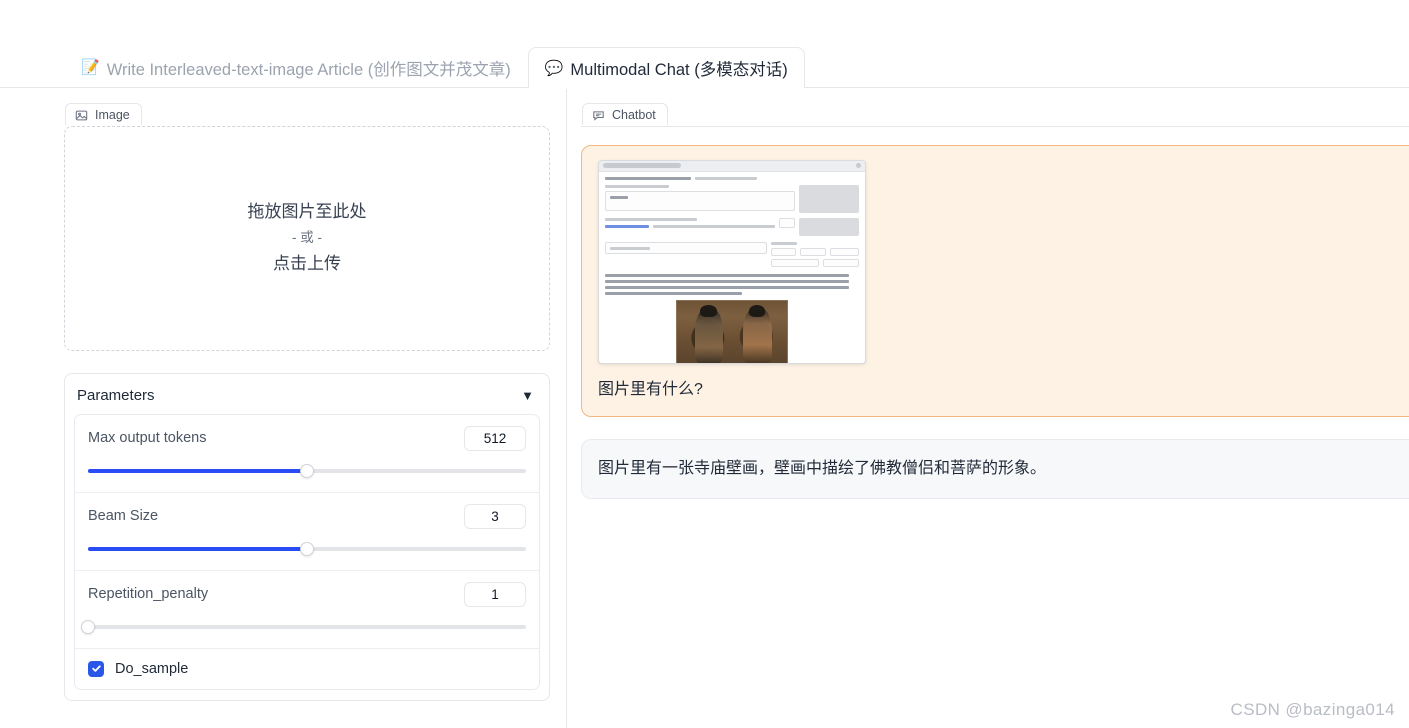  I want to click on param-label-max-output-tokens: Max output tokens, so click(147, 438).